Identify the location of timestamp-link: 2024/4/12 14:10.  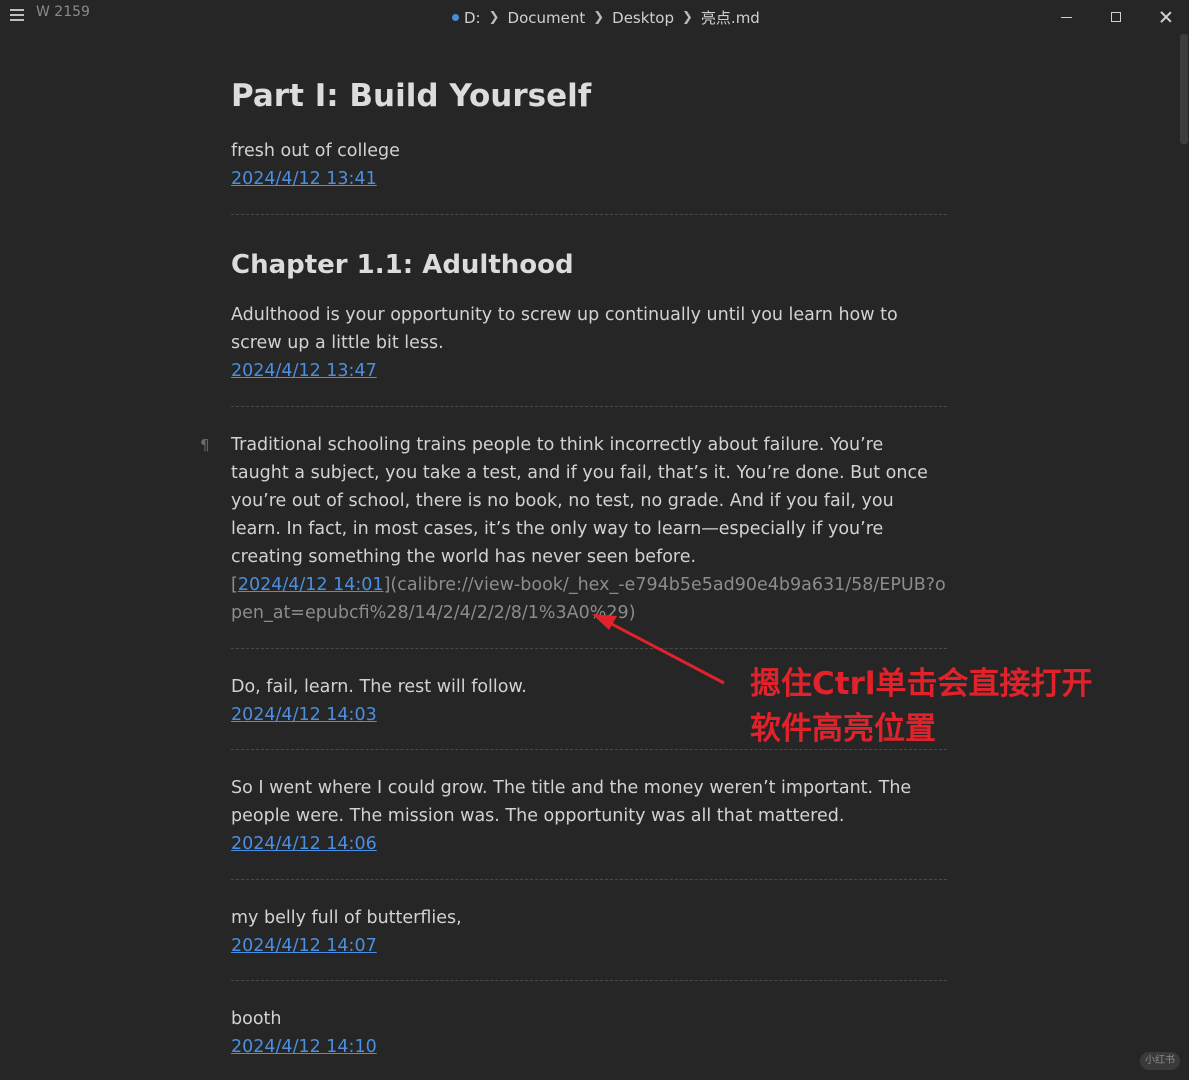
(304, 1047).